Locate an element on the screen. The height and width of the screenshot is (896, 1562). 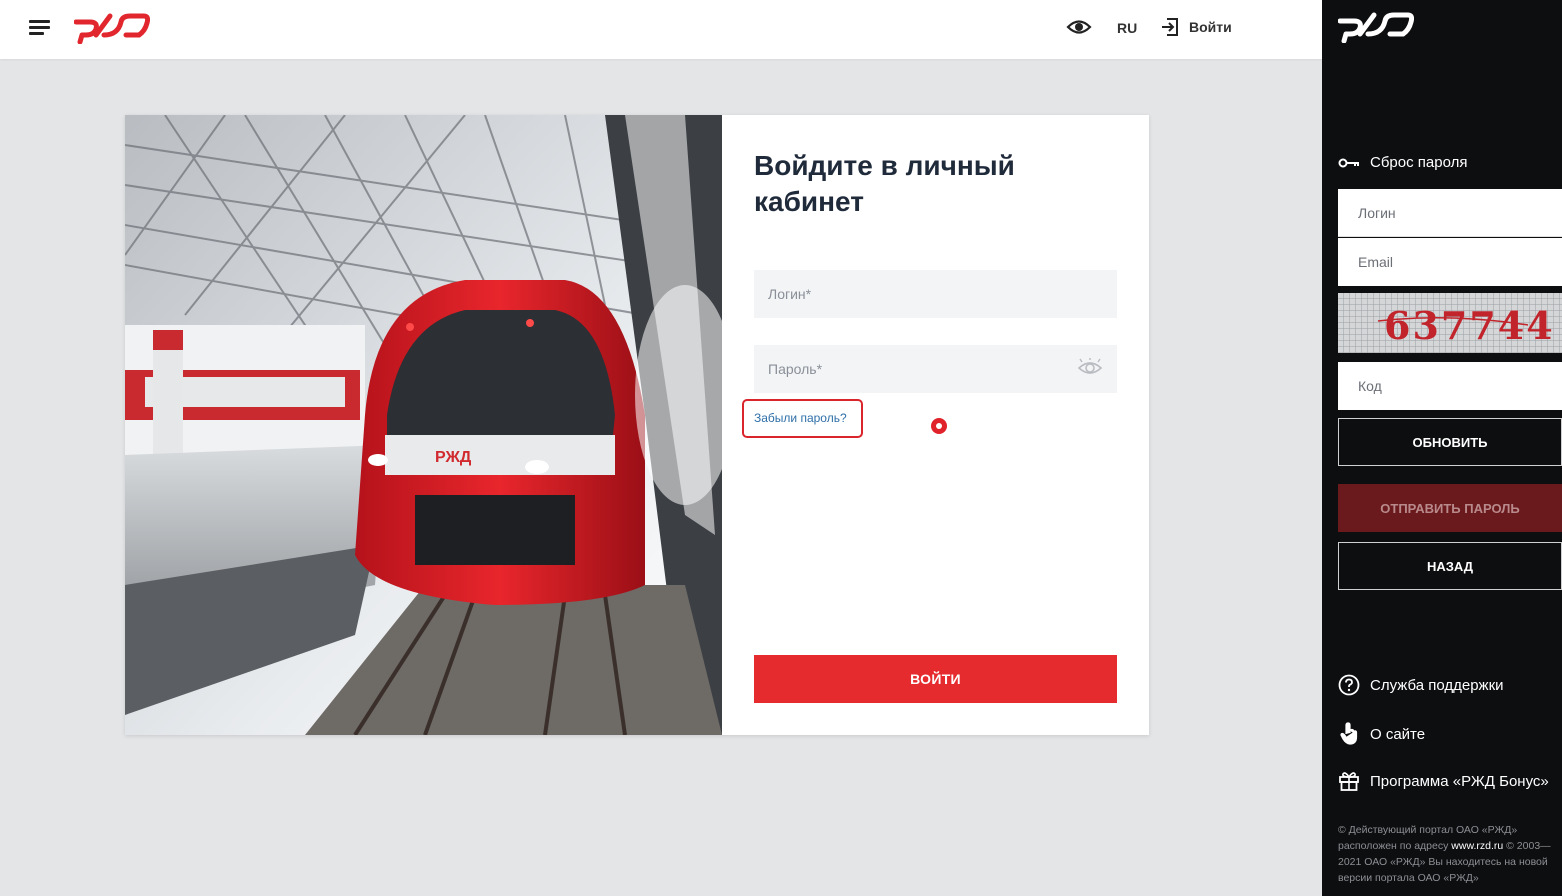
login-field is located at coordinates (935, 294).